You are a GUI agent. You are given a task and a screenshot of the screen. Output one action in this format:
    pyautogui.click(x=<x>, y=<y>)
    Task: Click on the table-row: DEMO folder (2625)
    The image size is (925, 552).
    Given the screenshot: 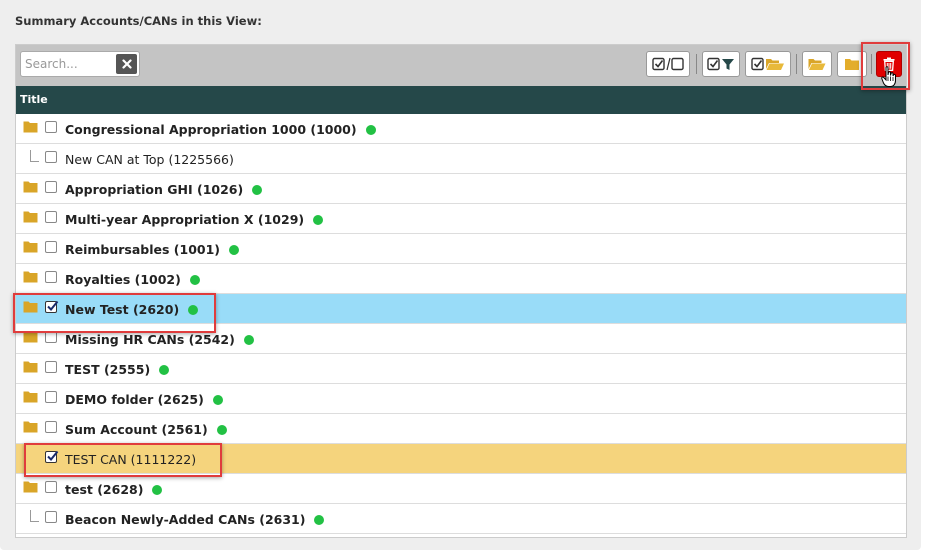 What is the action you would take?
    pyautogui.click(x=461, y=399)
    